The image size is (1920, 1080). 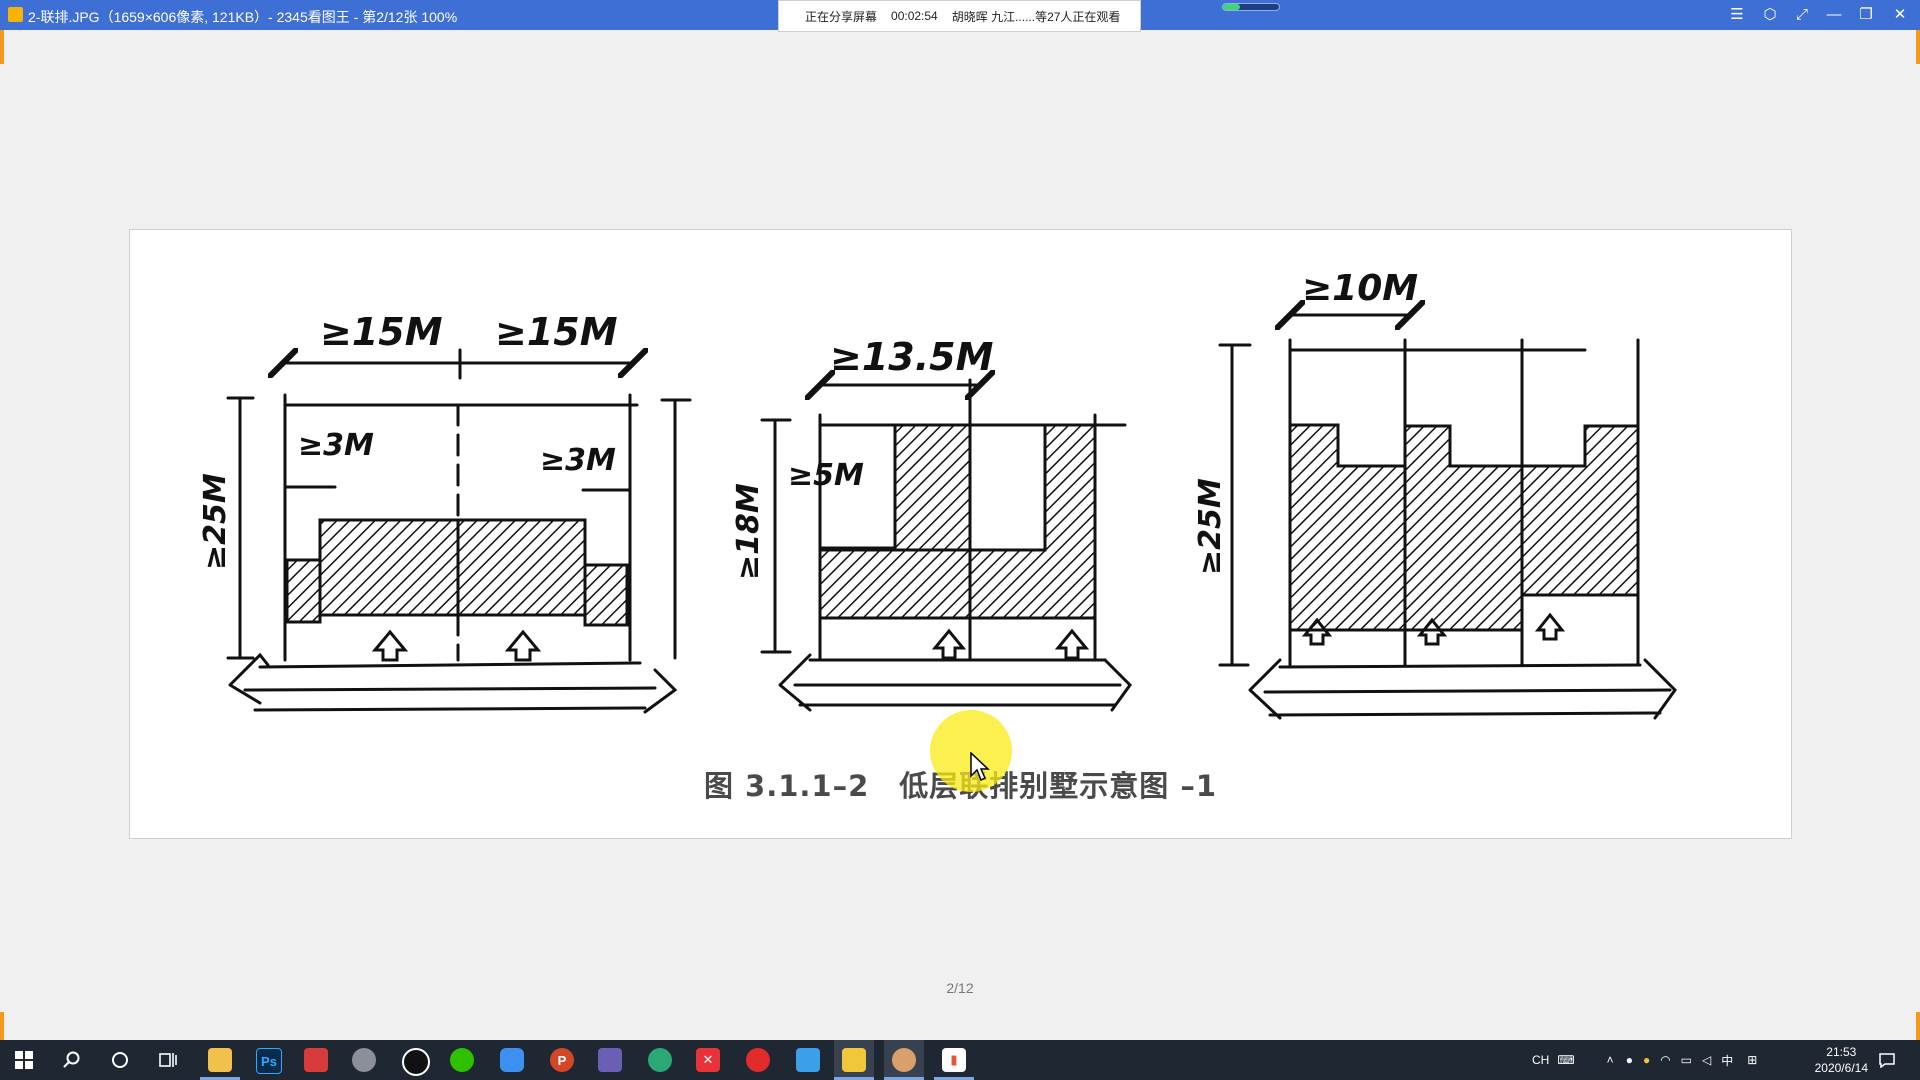 I want to click on page-indicator: 2/12, so click(x=960, y=988).